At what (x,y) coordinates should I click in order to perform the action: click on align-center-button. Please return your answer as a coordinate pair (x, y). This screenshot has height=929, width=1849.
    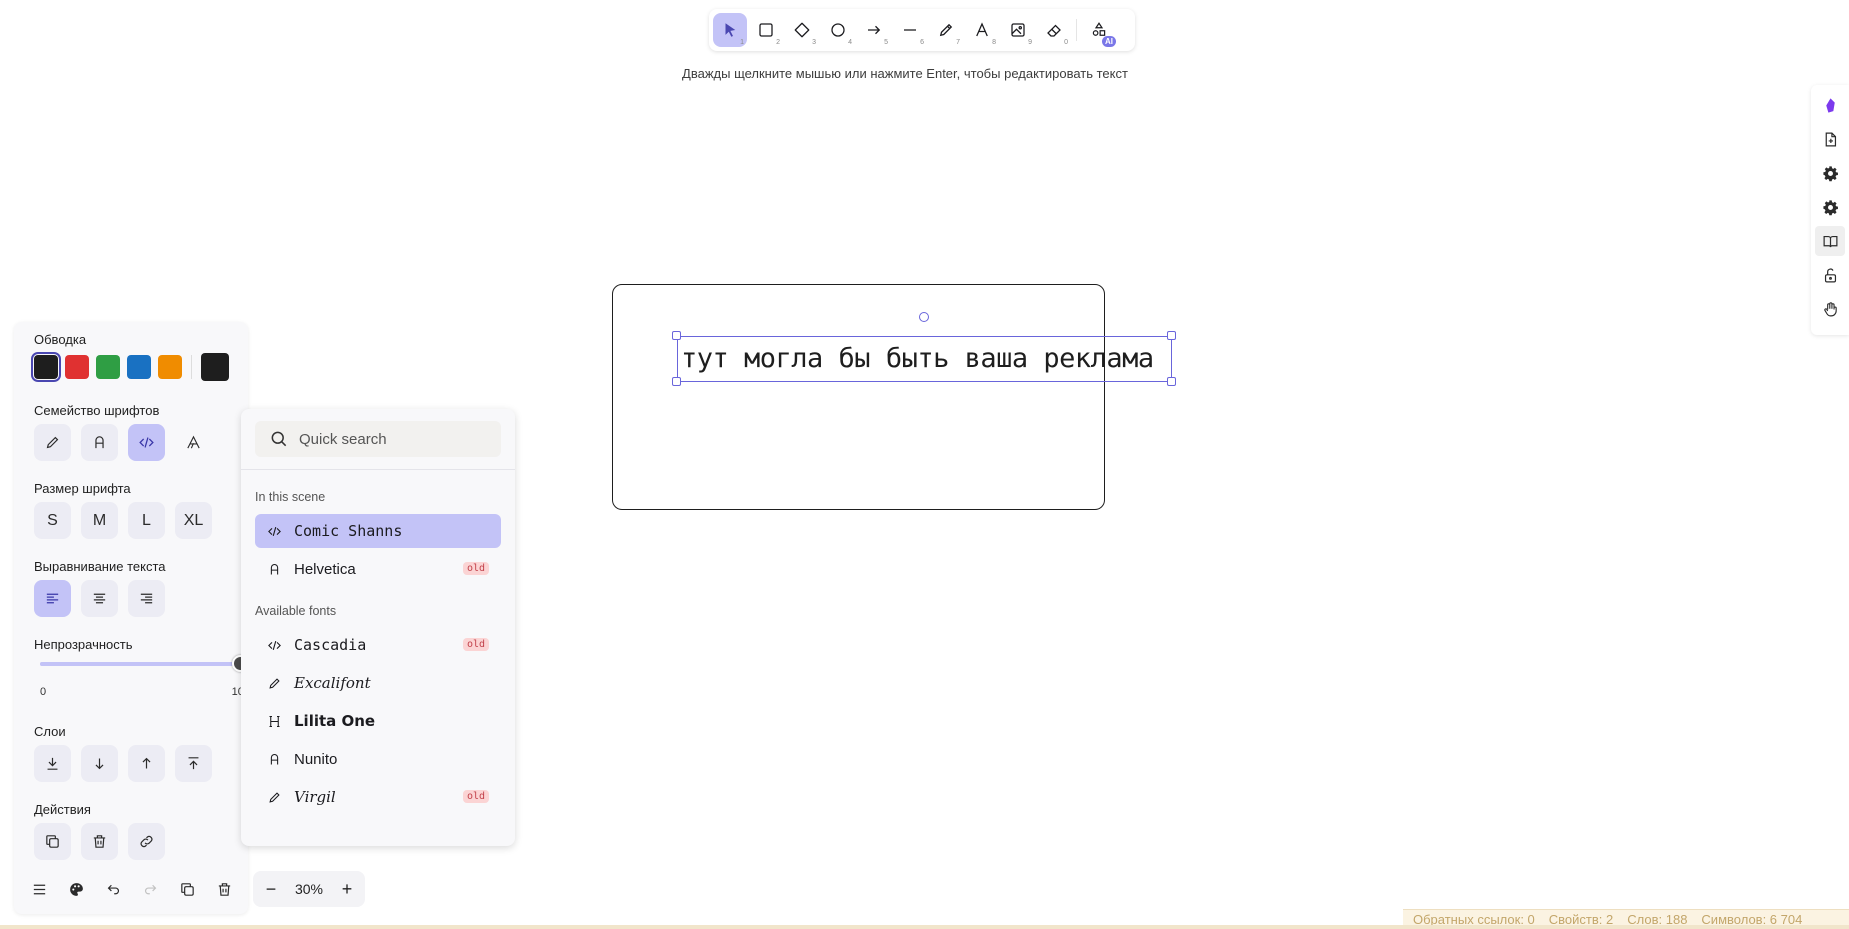
    Looking at the image, I should click on (99, 598).